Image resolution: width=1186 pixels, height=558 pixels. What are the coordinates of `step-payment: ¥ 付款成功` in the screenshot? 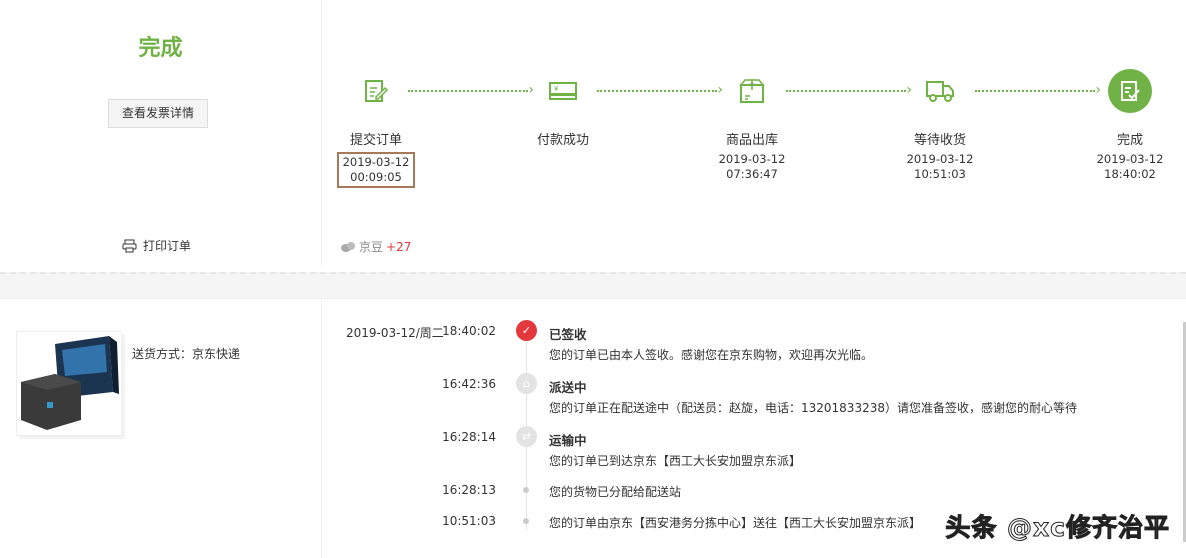 It's located at (563, 108).